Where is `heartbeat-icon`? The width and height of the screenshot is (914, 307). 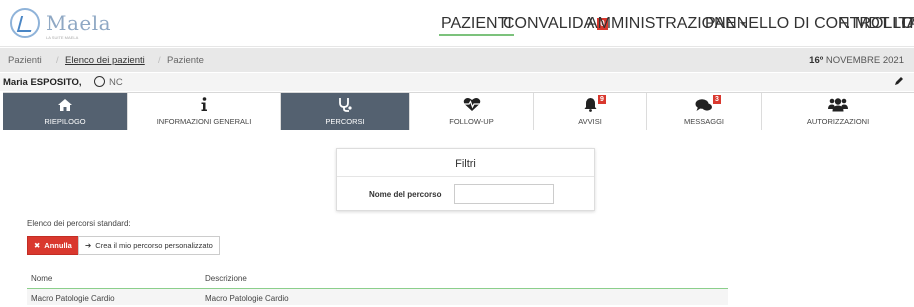
heartbeat-icon is located at coordinates (471, 104).